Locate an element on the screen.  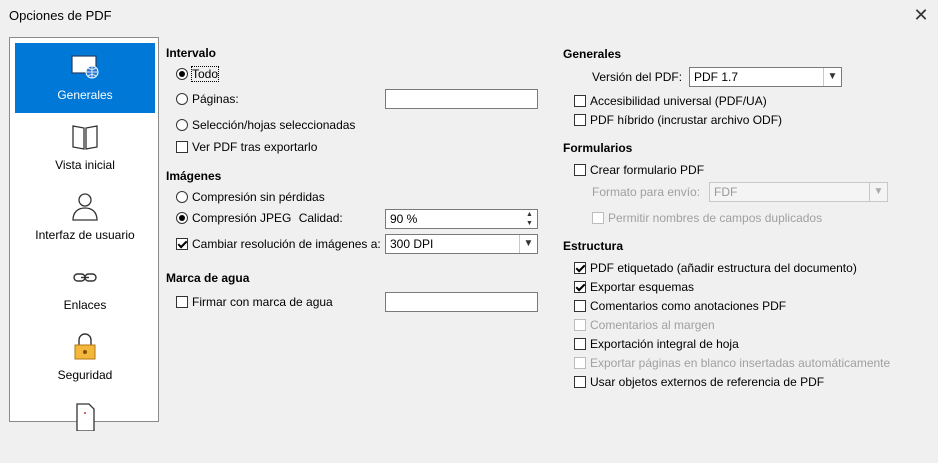
checkbox-margin-comments: Comentarios al margen is located at coordinates (644, 325).